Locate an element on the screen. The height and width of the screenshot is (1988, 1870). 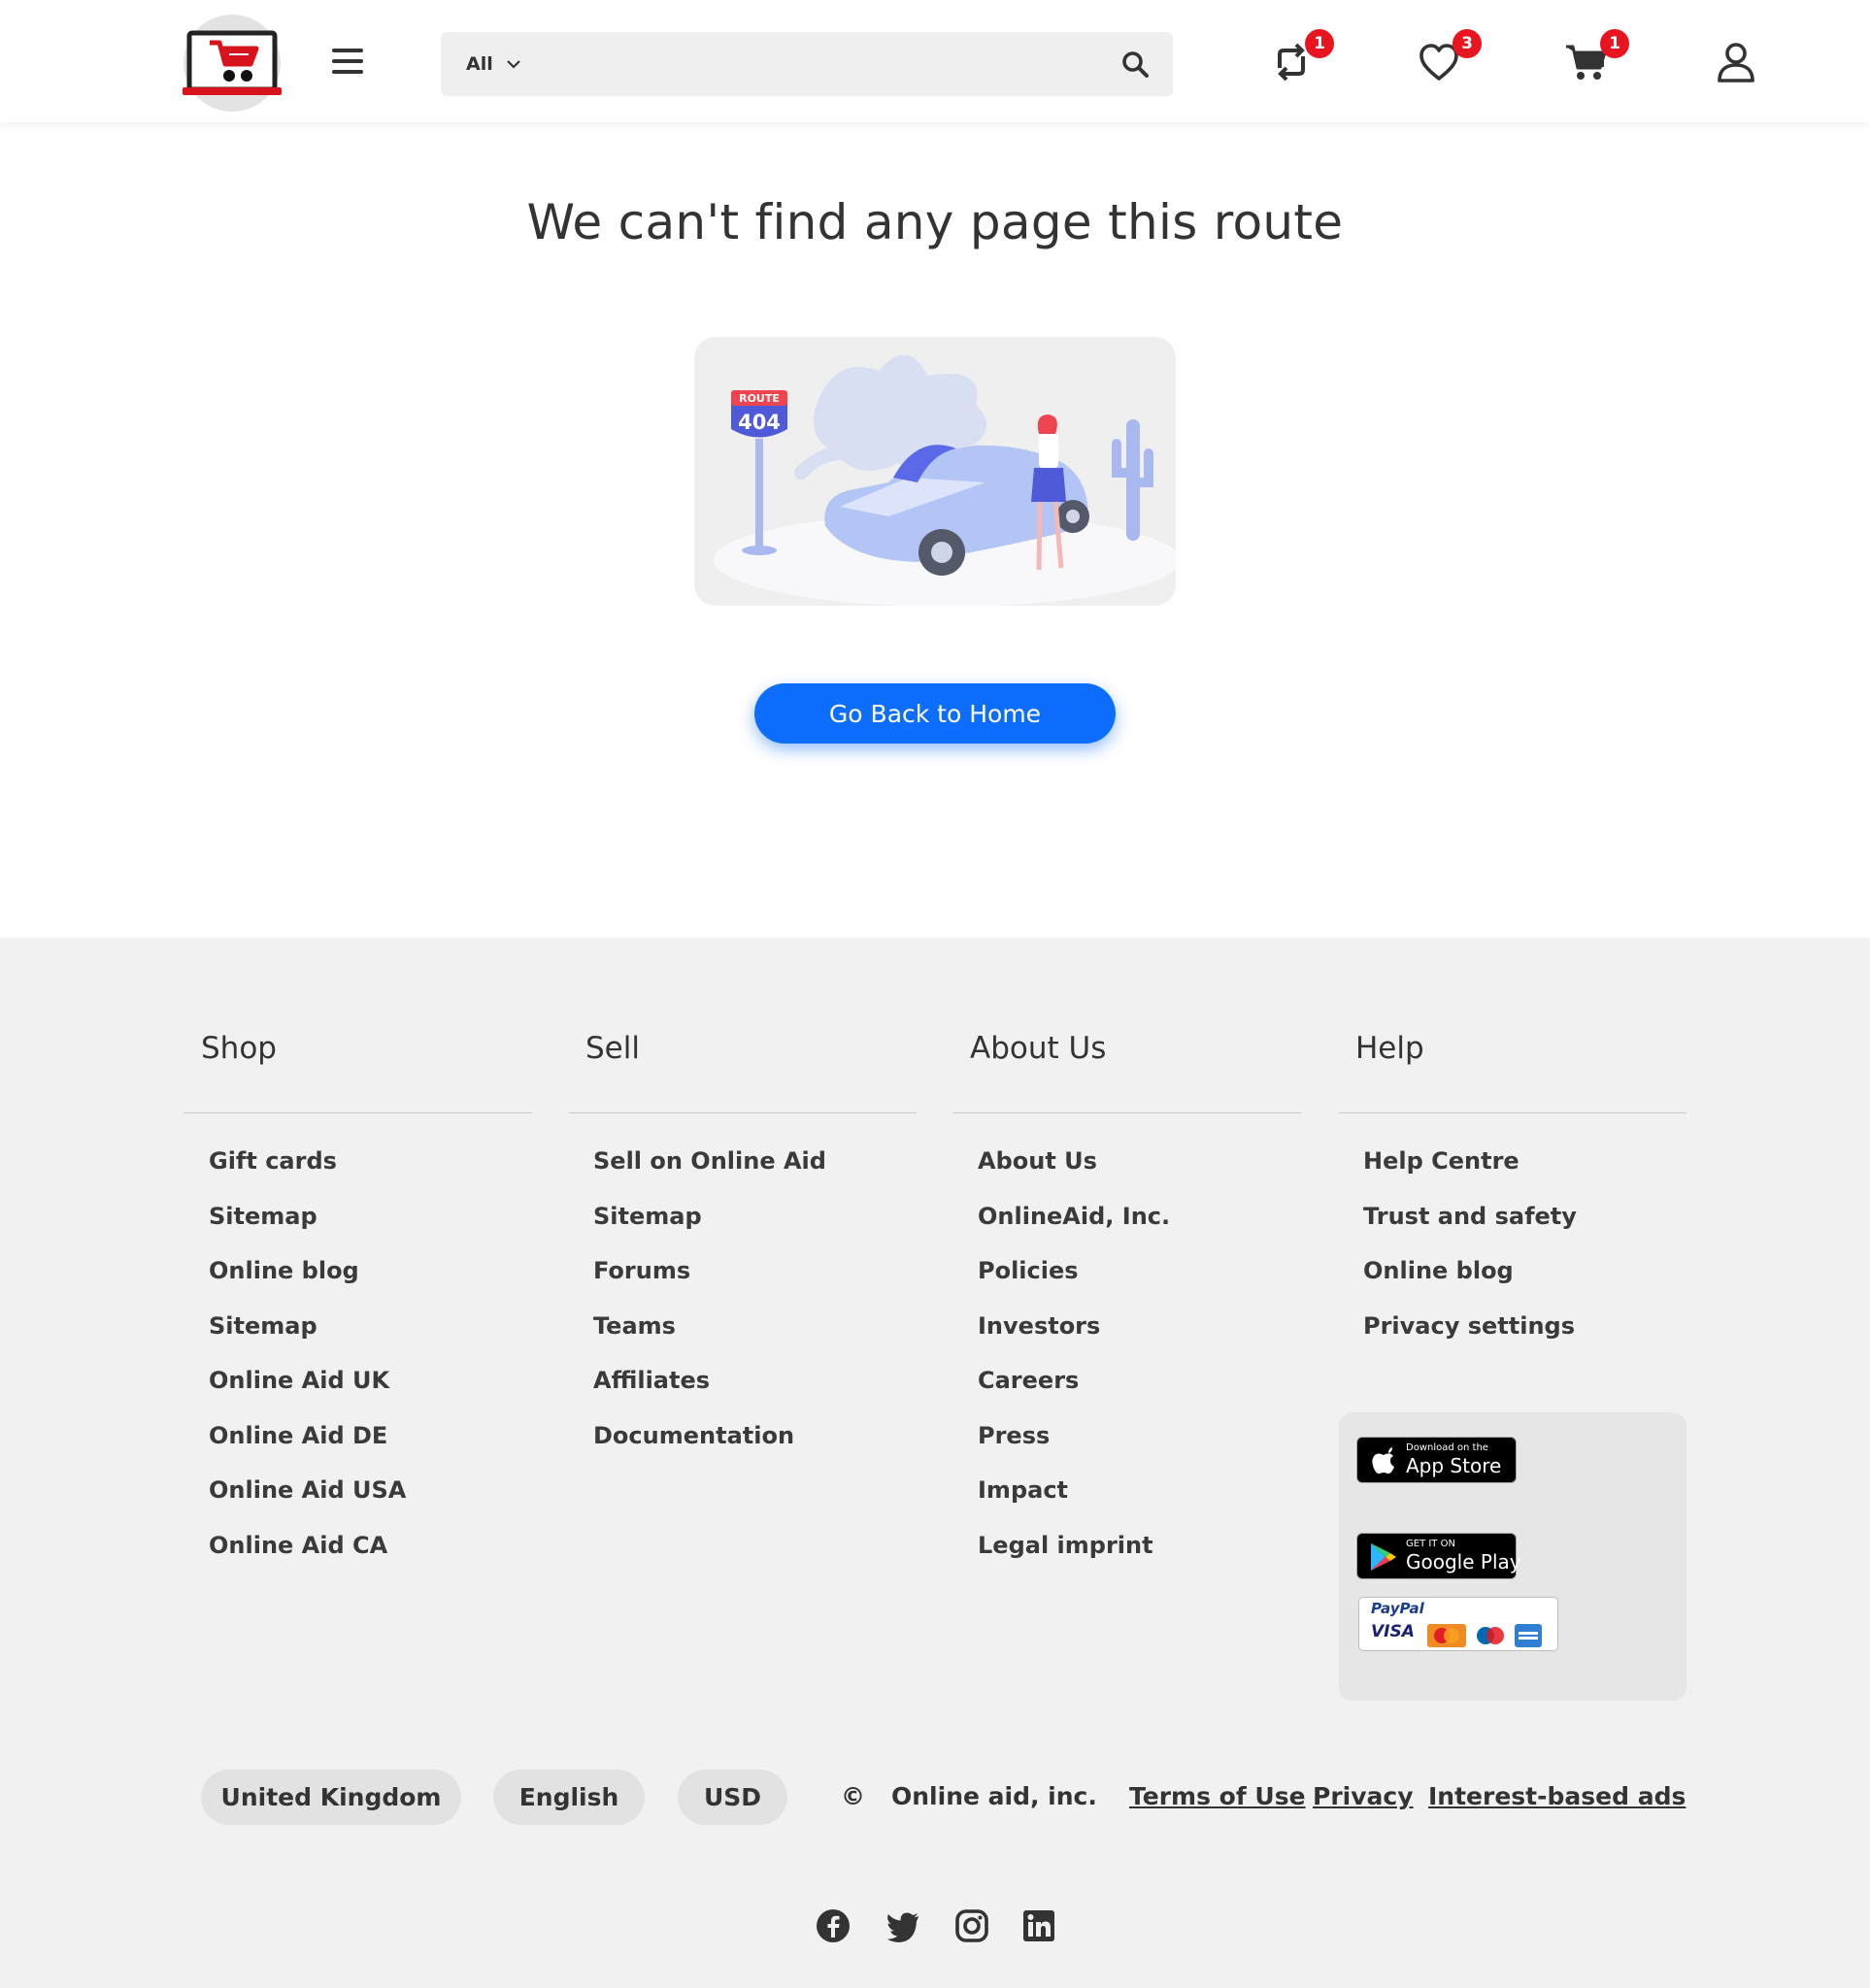
footer-link: Sell on Online Aid is located at coordinates (709, 1175).